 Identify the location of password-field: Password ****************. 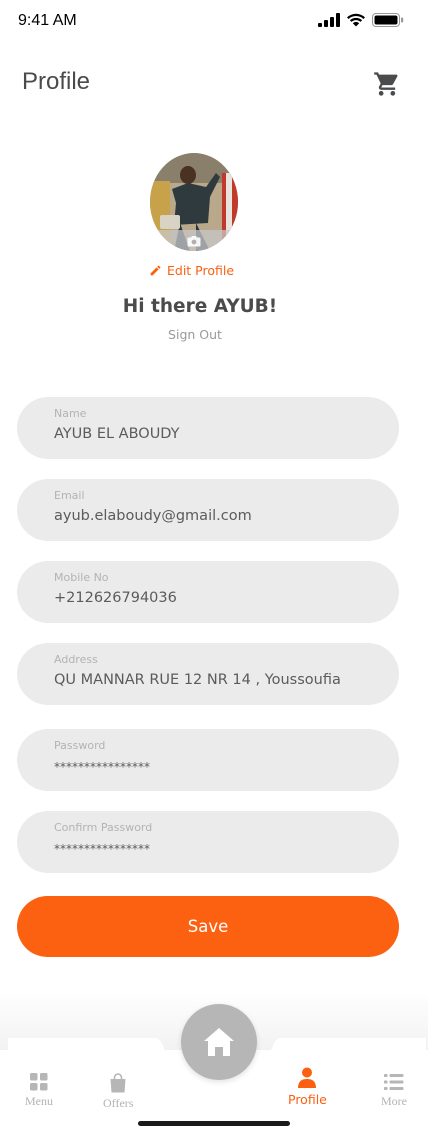
(208, 760).